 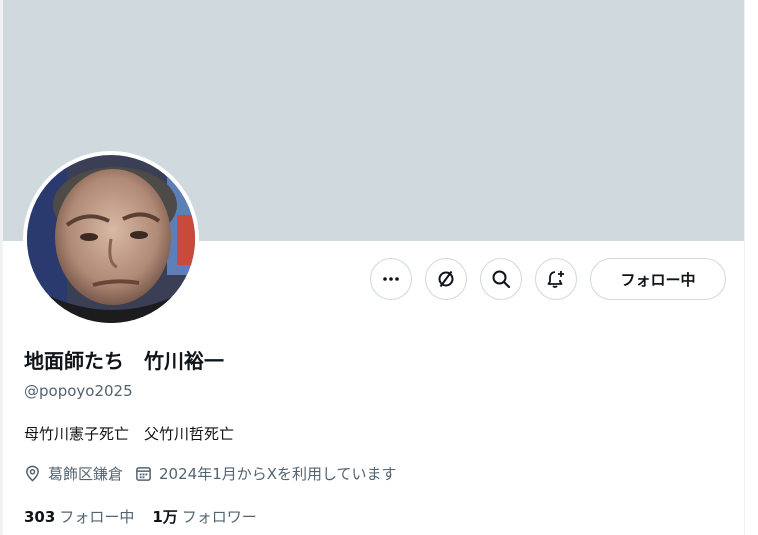 I want to click on grok-button, so click(x=446, y=279).